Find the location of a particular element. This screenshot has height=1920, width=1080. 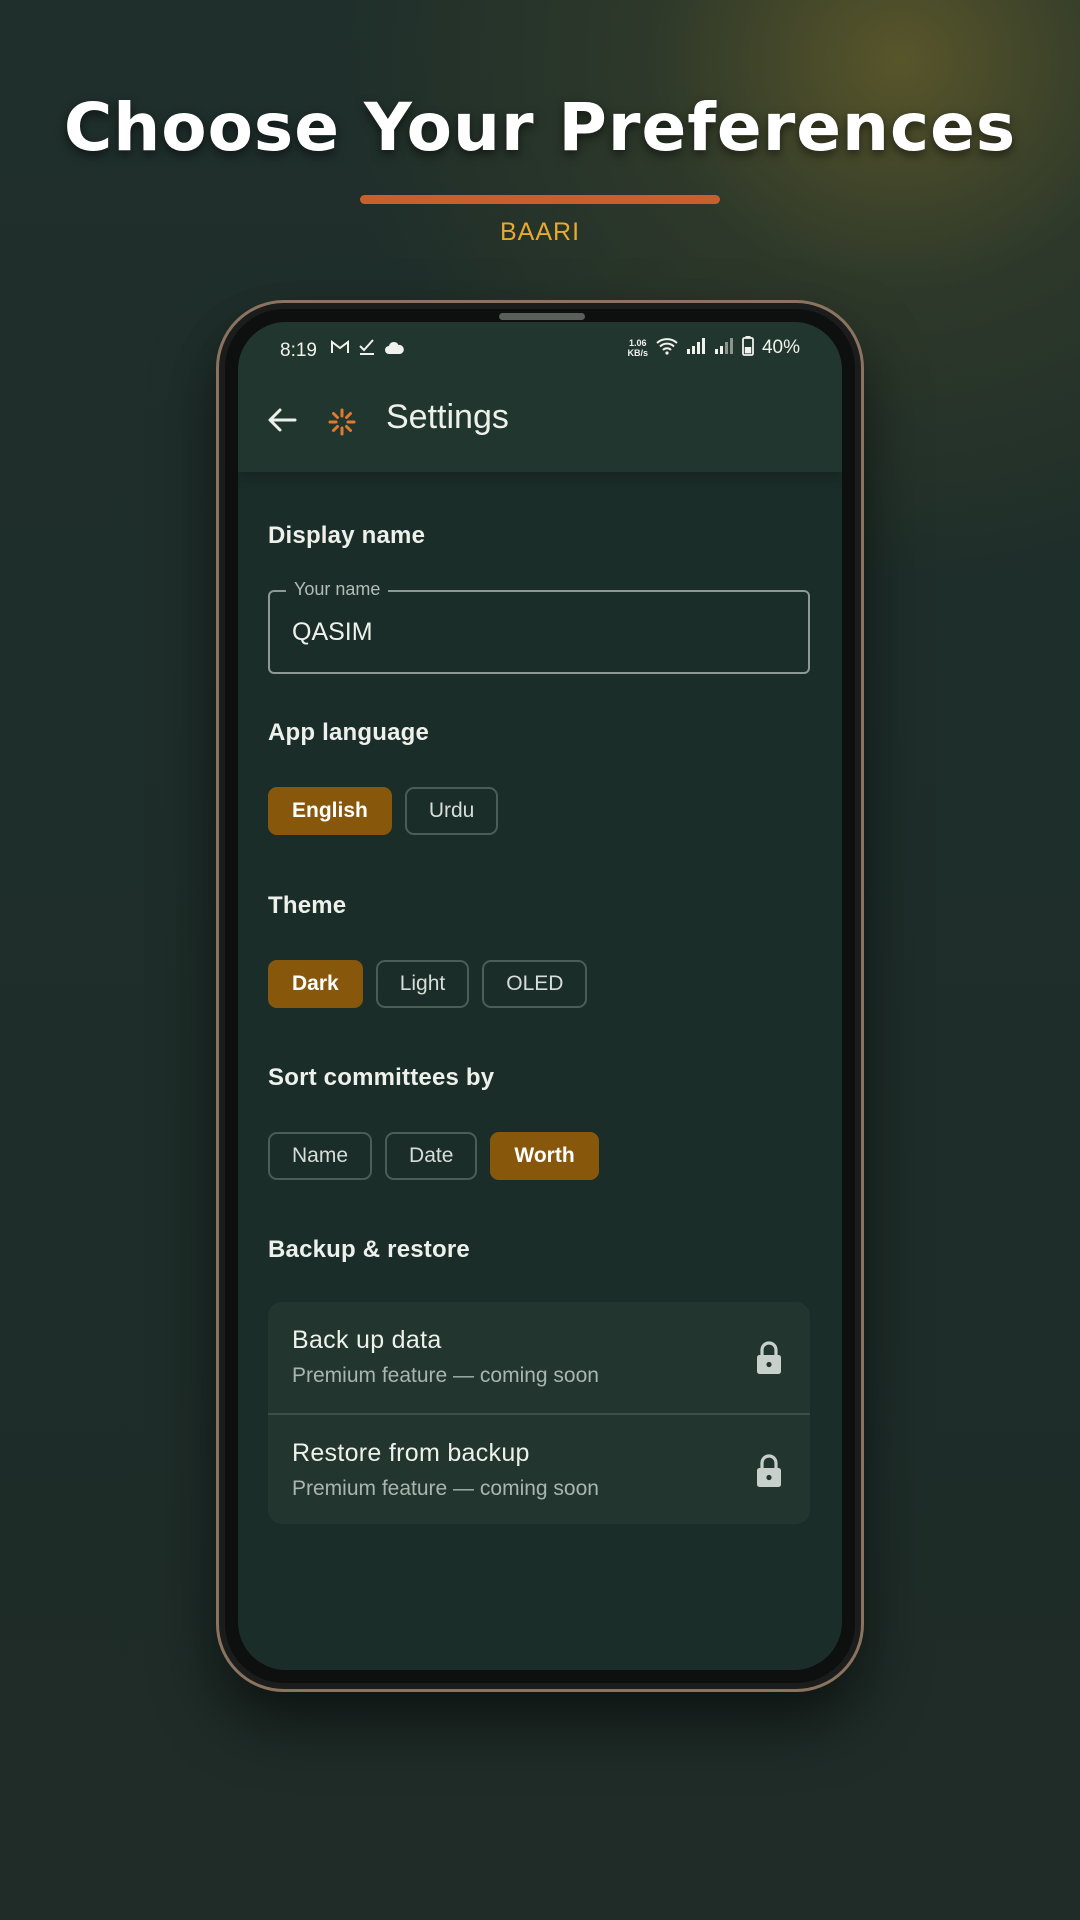

back-arrow-icon is located at coordinates (282, 422).